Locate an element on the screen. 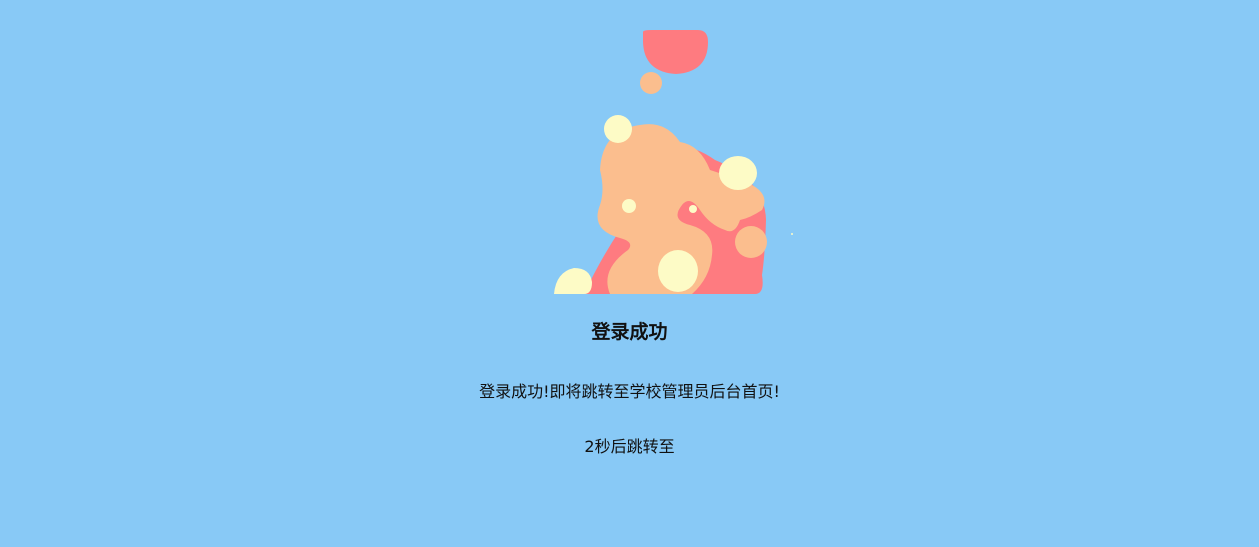  status-message: 登录成功!即将跳转至学校管理员后台首页! is located at coordinates (629, 391).